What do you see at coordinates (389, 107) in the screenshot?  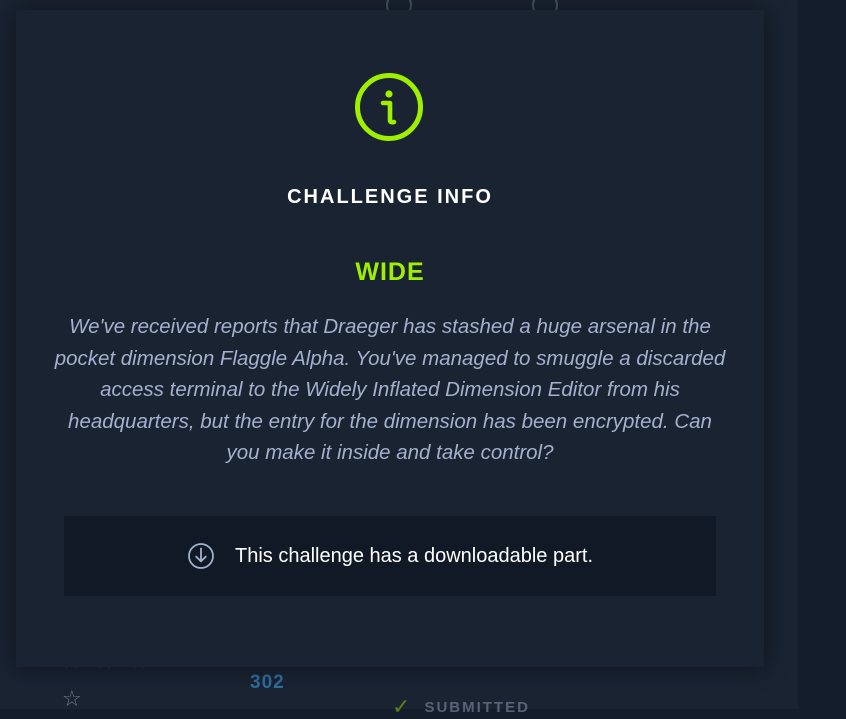 I see `info-icon` at bounding box center [389, 107].